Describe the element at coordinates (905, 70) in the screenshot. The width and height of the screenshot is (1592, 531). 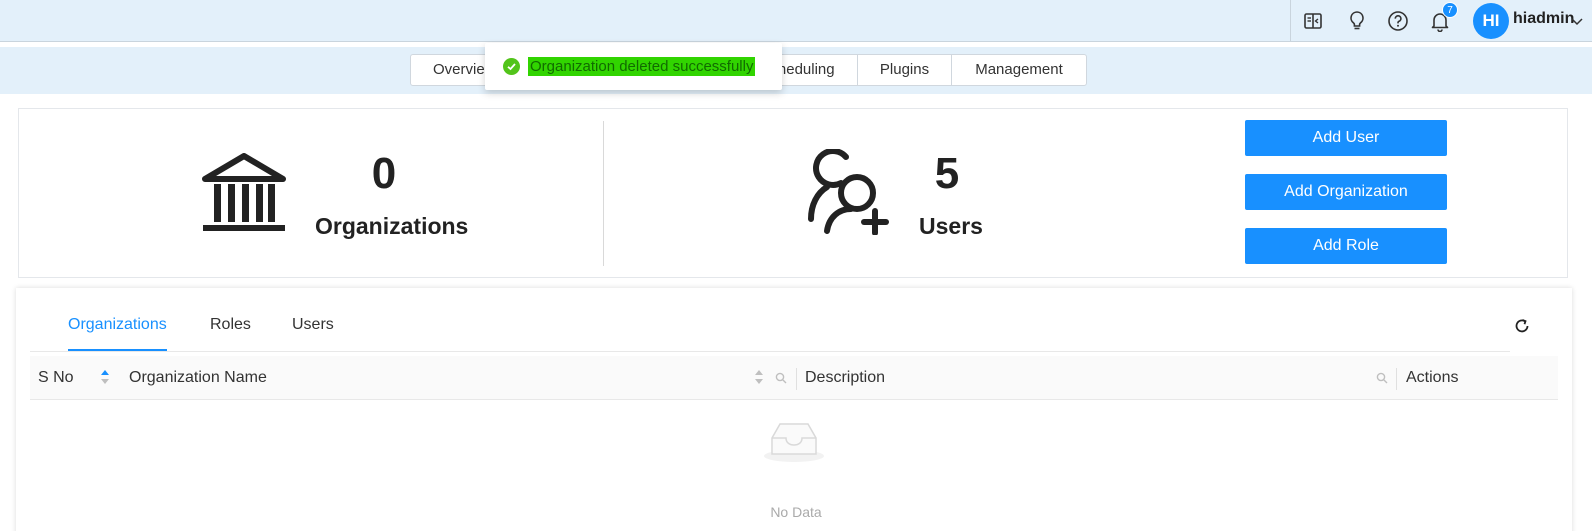
I see `tab-plugins: Plugins` at that location.